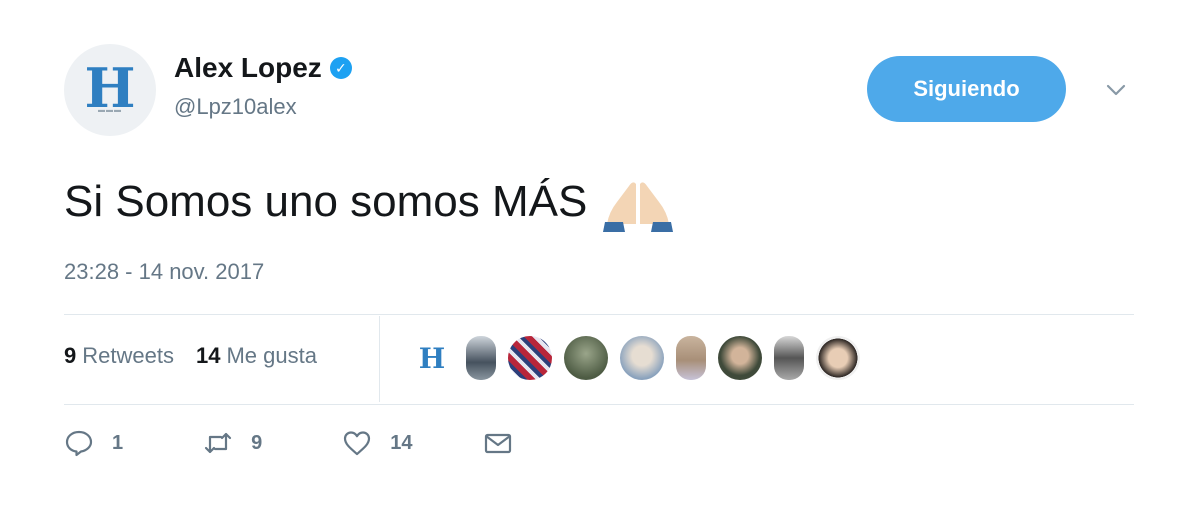  I want to click on liker-avatars: H, so click(635, 358).